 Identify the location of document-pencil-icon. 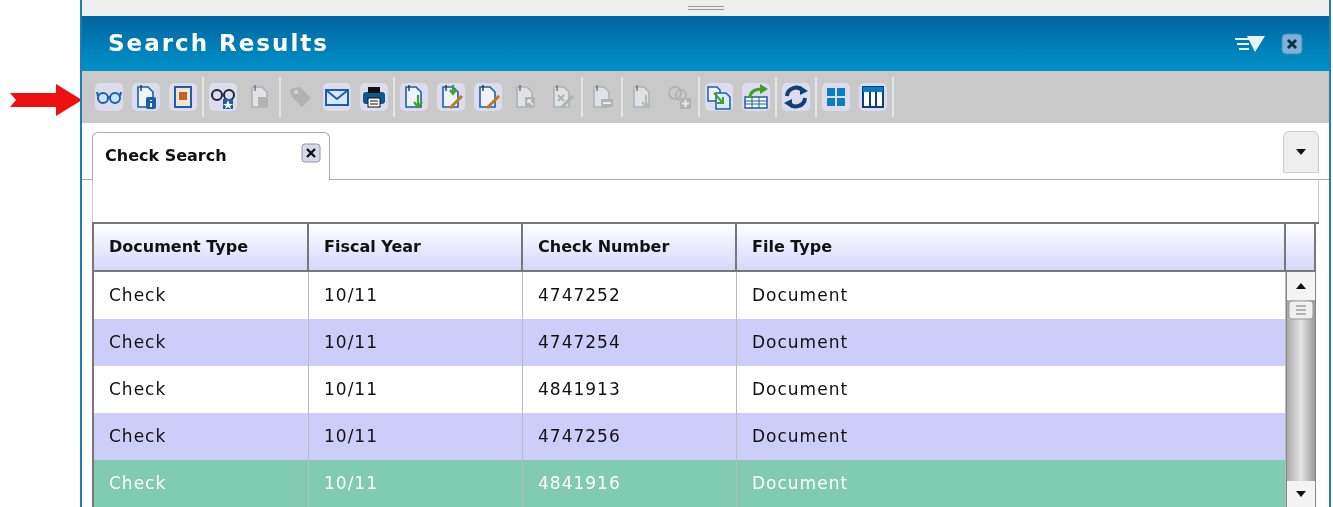
(488, 97).